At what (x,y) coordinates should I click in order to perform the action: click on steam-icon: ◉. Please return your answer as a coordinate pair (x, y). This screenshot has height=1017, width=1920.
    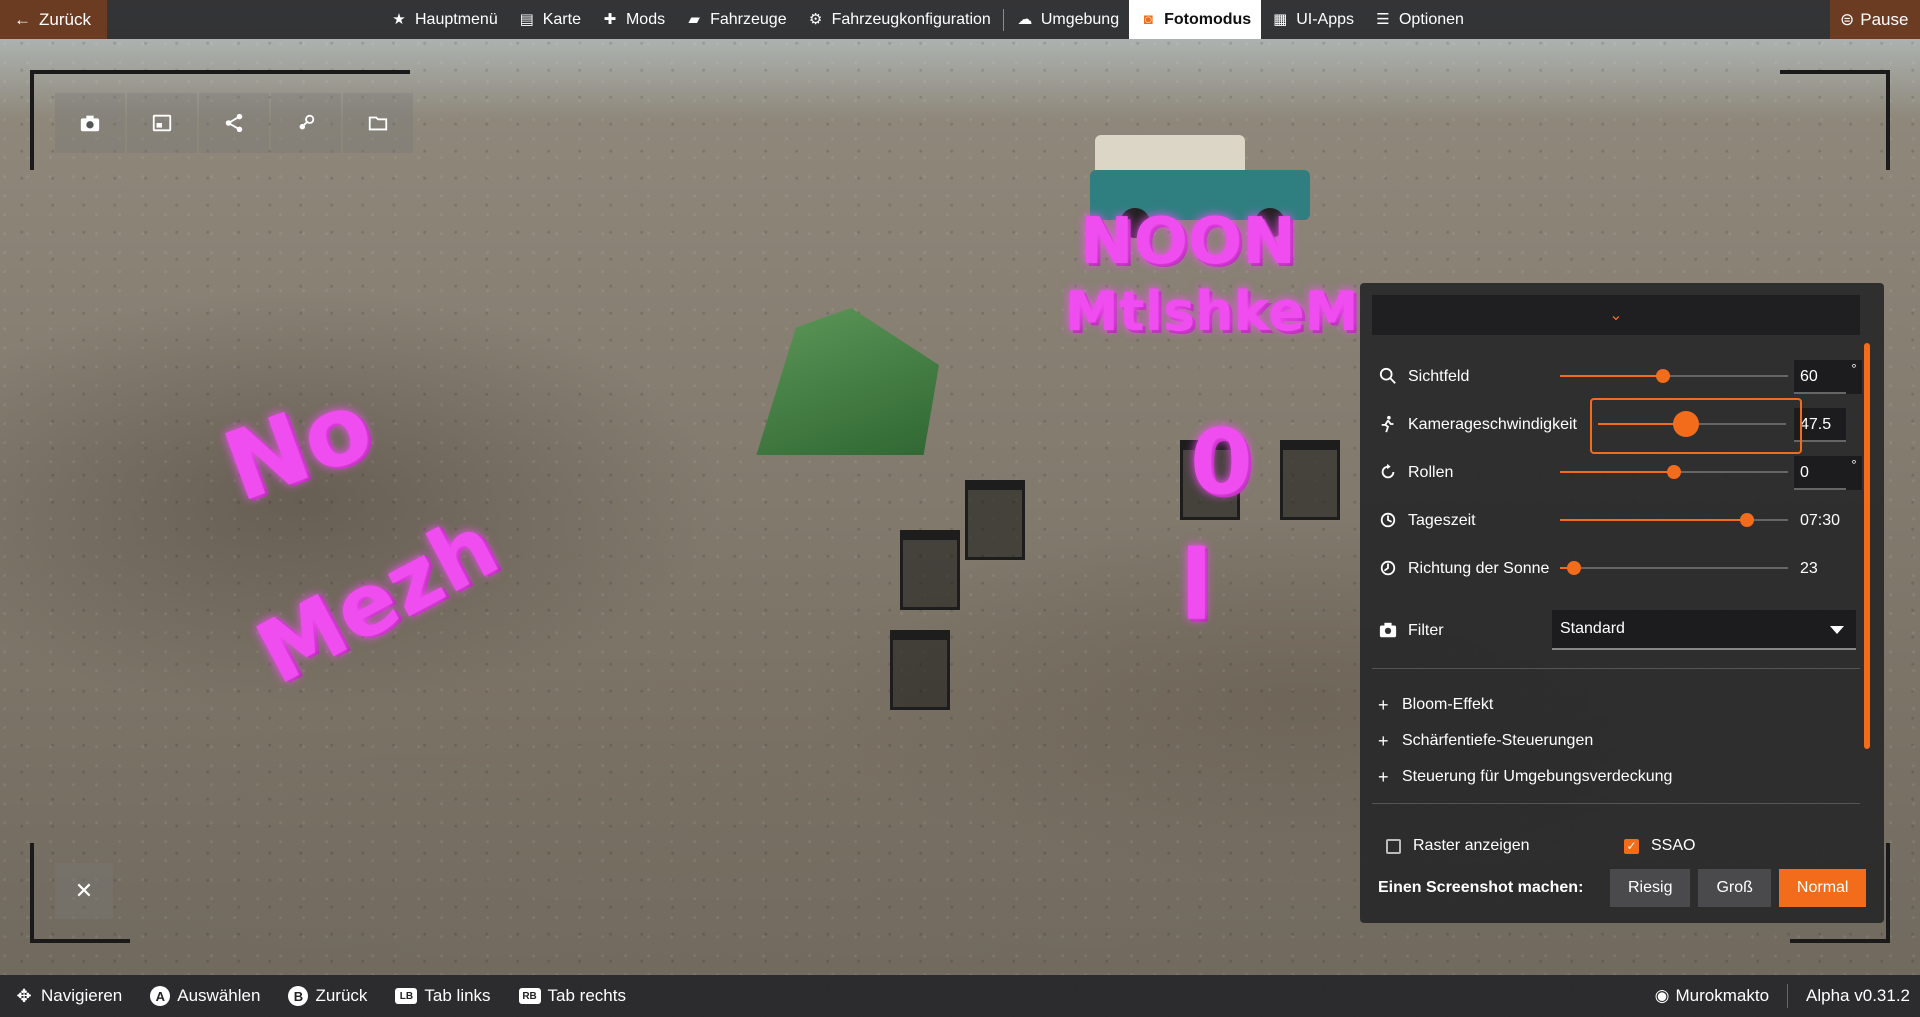
    Looking at the image, I should click on (1662, 995).